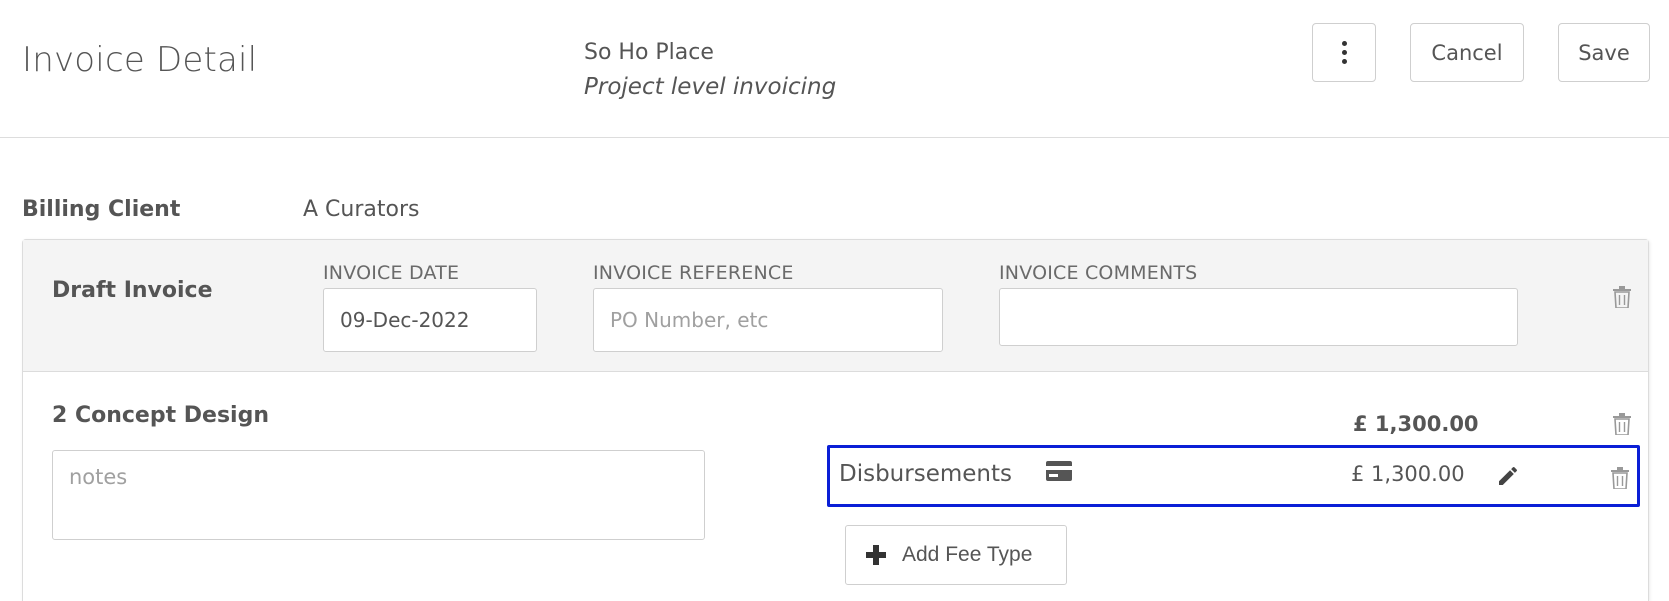 This screenshot has width=1669, height=601. Describe the element at coordinates (1098, 273) in the screenshot. I see `invoice-comments-label: INVOICE COMMENTS` at that location.